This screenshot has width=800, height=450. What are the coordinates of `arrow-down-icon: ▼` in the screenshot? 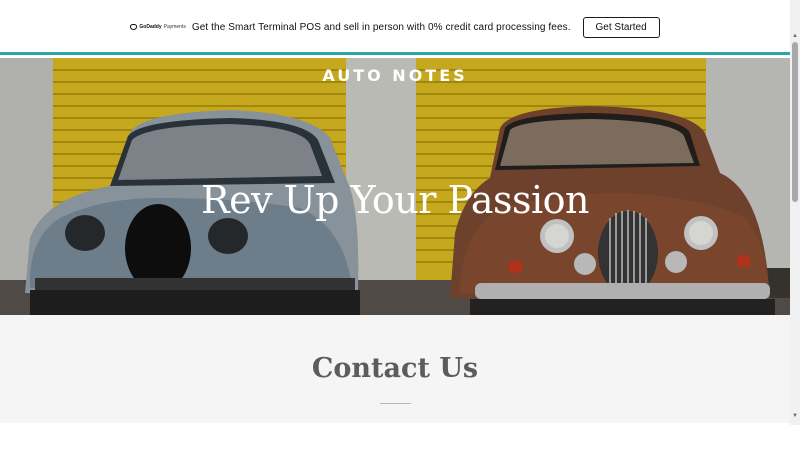 It's located at (795, 416).